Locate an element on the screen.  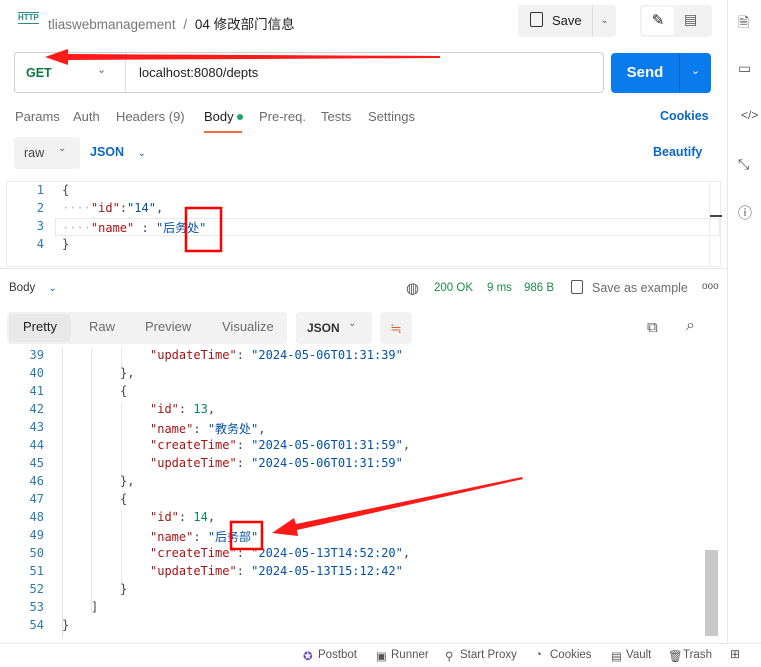
red-arrow-top is located at coordinates (242, 57).